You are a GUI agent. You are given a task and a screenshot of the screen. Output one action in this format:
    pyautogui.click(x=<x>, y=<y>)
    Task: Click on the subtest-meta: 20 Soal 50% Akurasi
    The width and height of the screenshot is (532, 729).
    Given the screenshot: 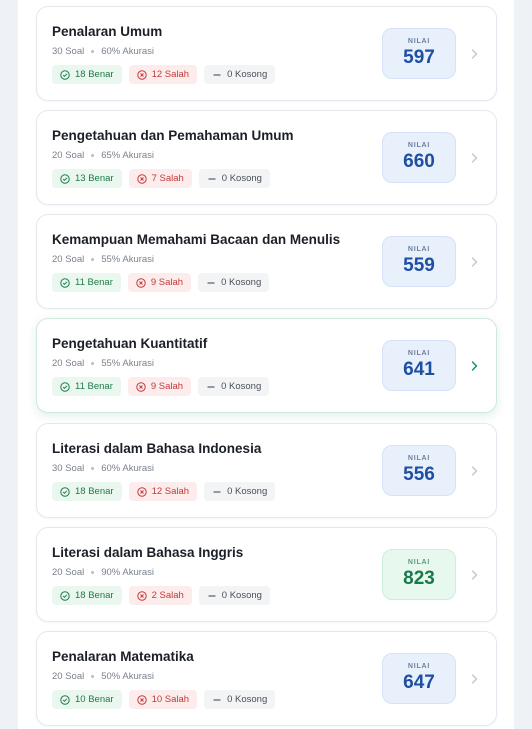 What is the action you would take?
    pyautogui.click(x=103, y=676)
    